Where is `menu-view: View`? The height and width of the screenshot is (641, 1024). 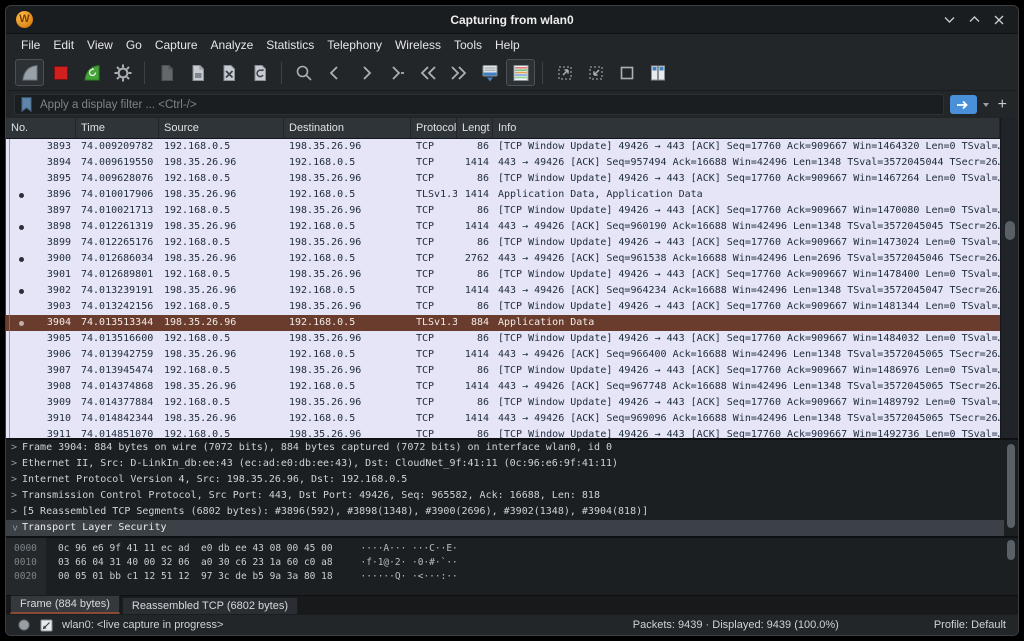 menu-view: View is located at coordinates (100, 45).